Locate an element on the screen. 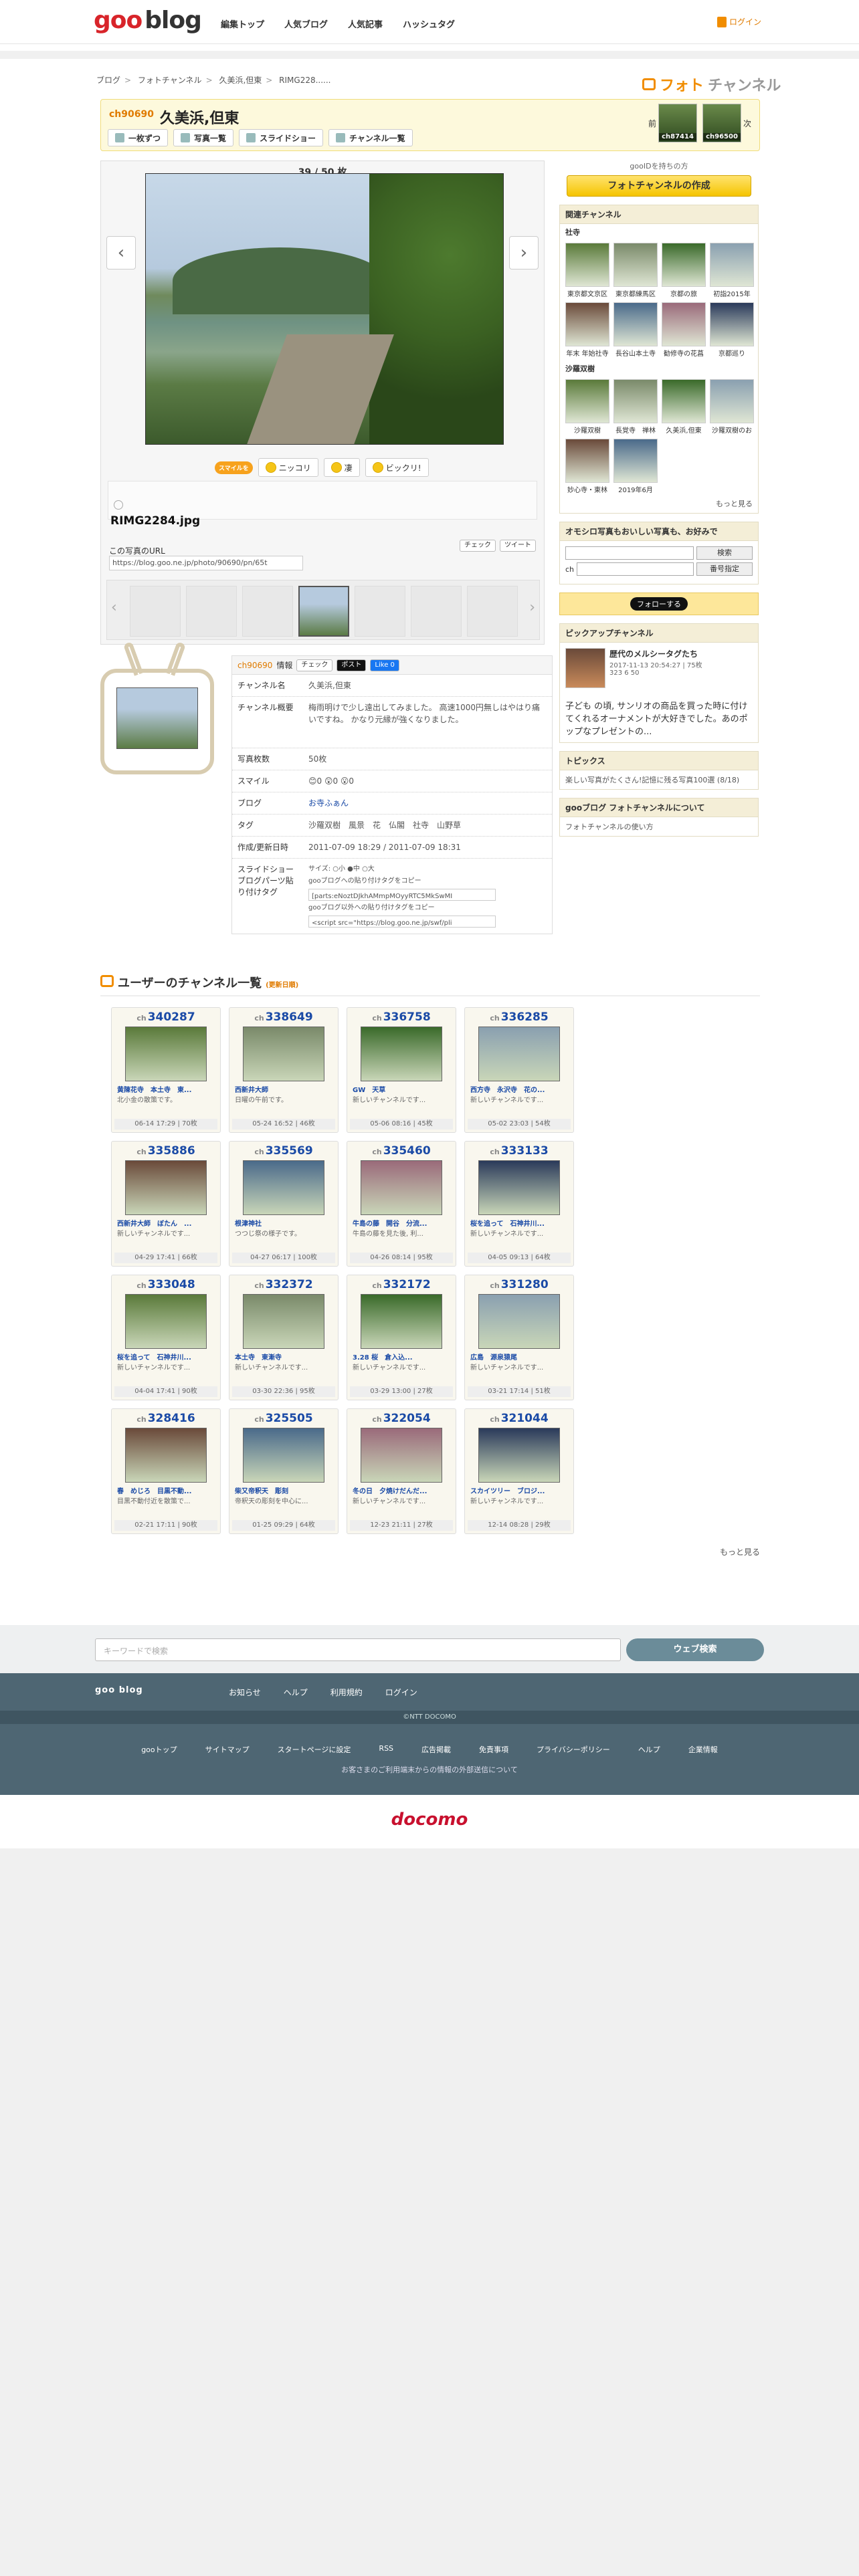 This screenshot has height=2576, width=859. footer-link: 利用規約 is located at coordinates (346, 1693).